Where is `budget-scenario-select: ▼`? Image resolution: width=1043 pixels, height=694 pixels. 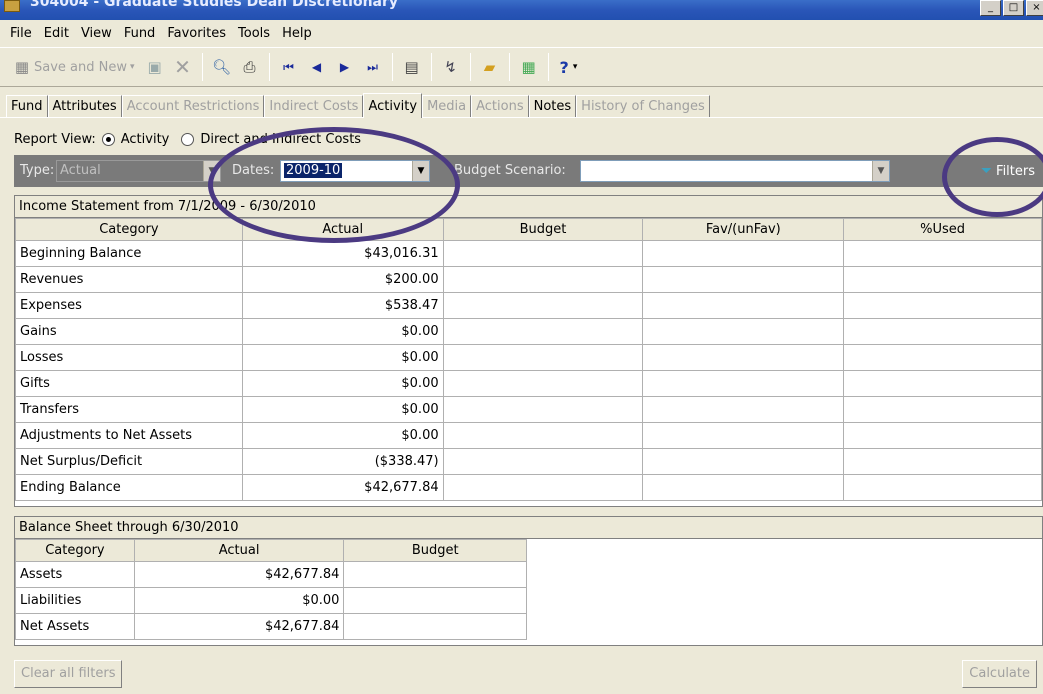
budget-scenario-select: ▼ is located at coordinates (735, 171).